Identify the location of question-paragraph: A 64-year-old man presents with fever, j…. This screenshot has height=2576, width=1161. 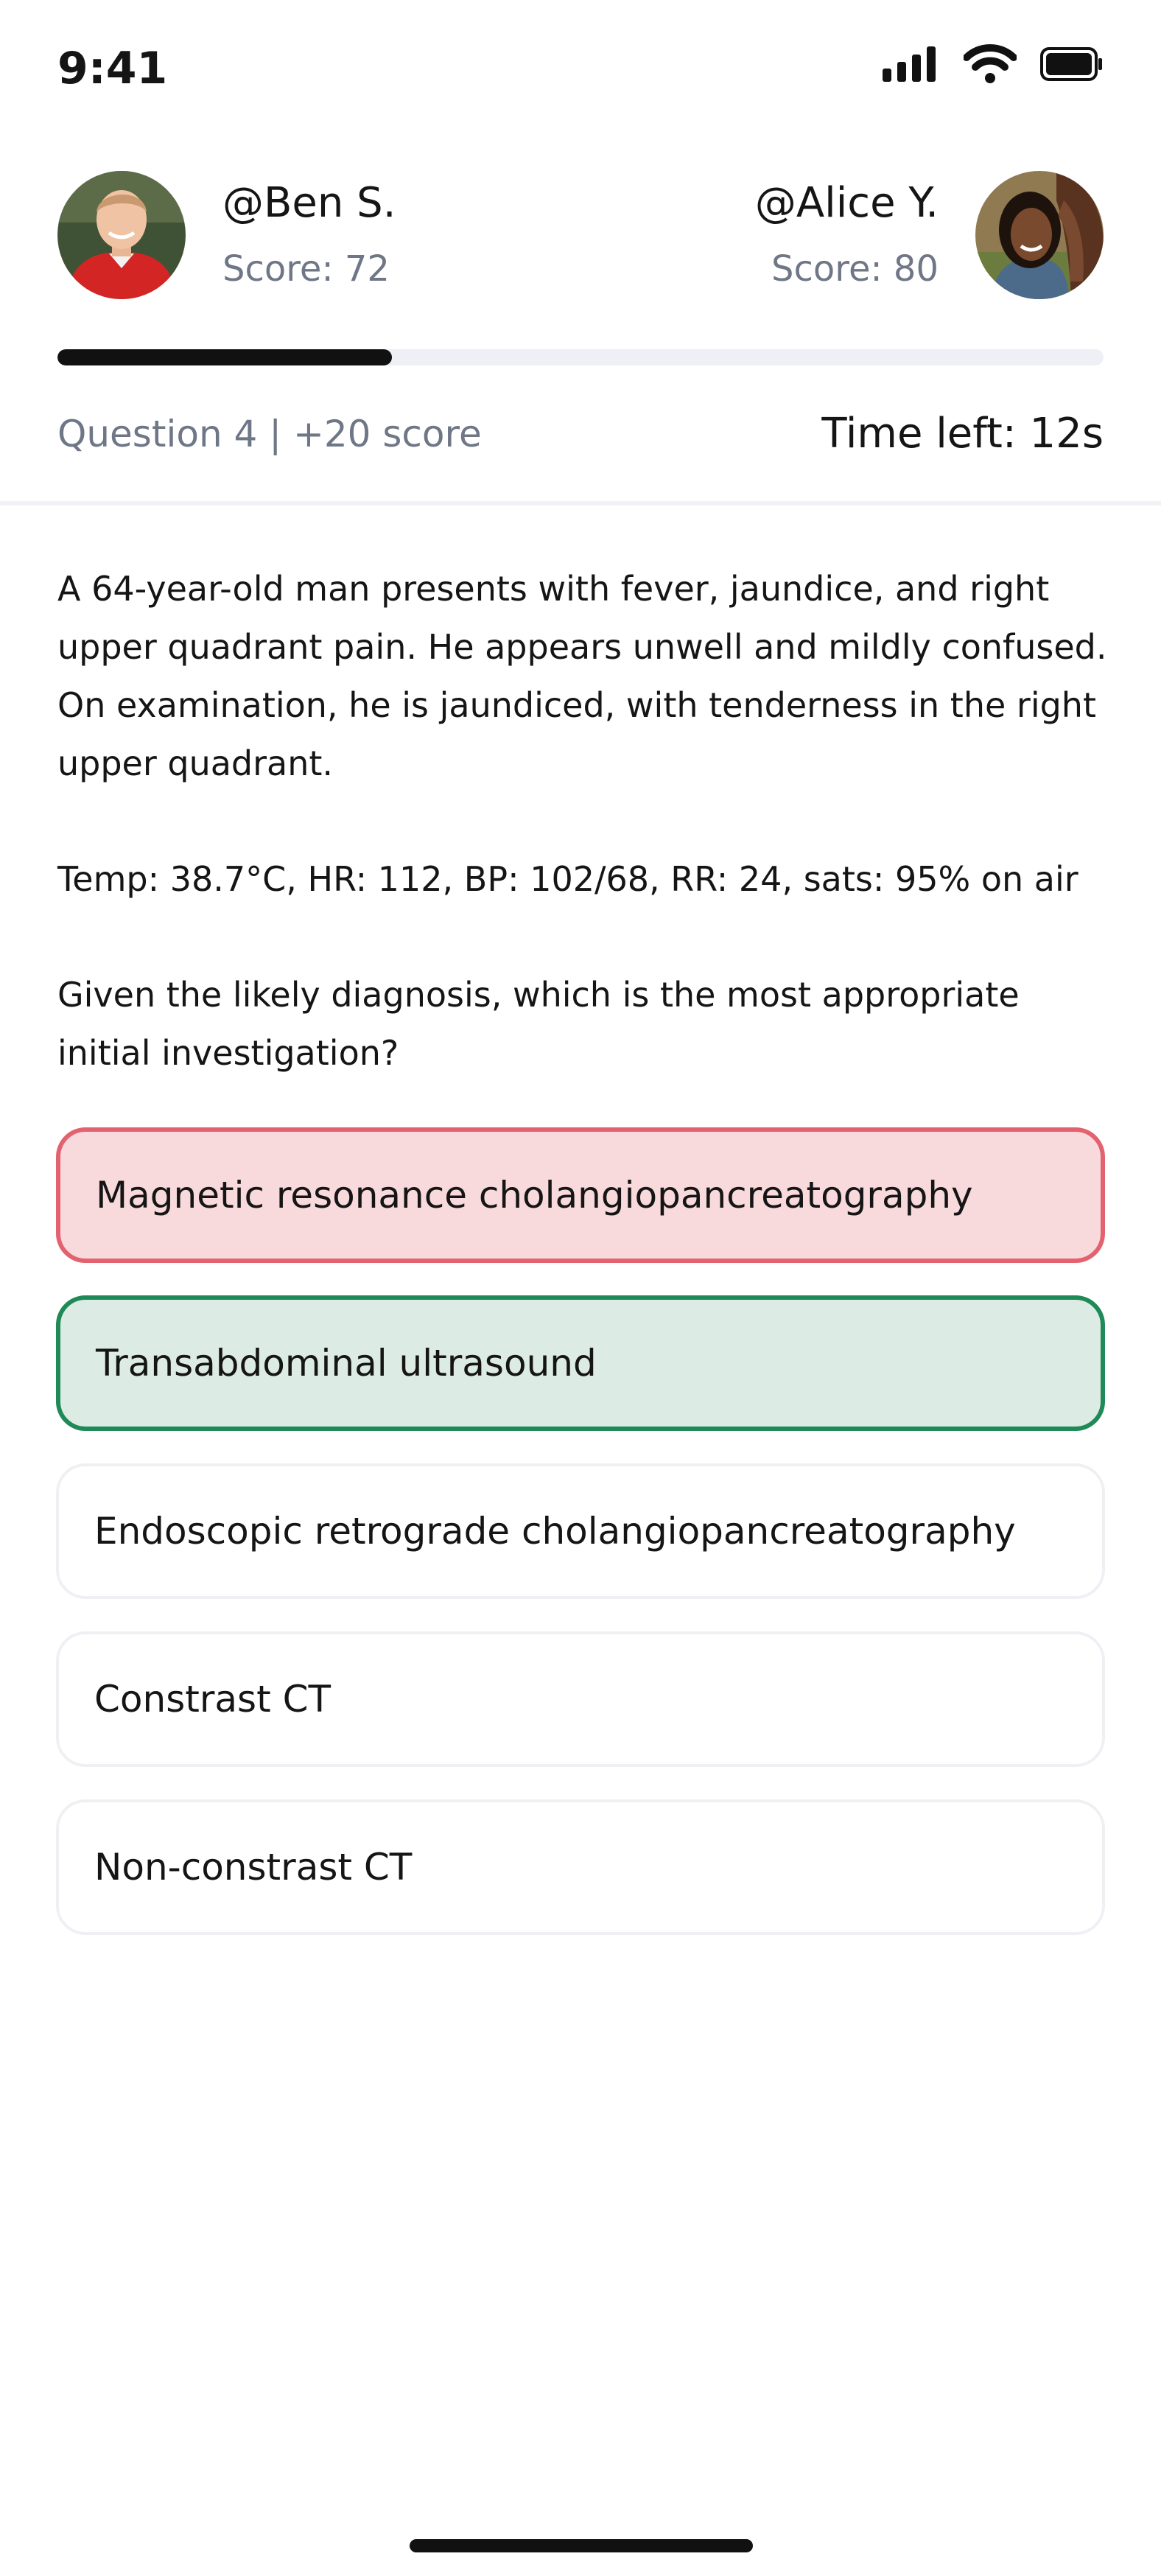
(582, 676).